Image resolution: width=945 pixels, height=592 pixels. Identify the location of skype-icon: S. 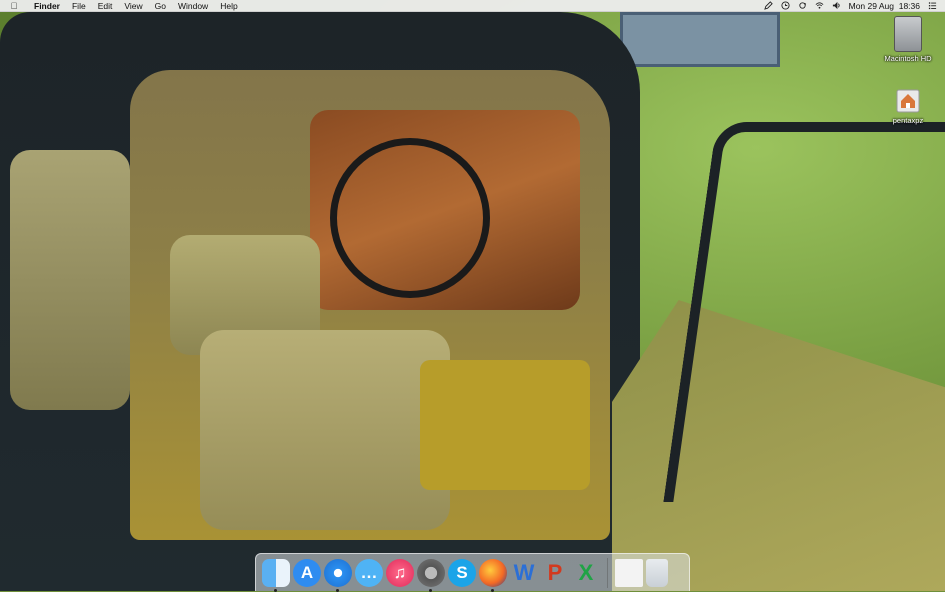
(462, 572).